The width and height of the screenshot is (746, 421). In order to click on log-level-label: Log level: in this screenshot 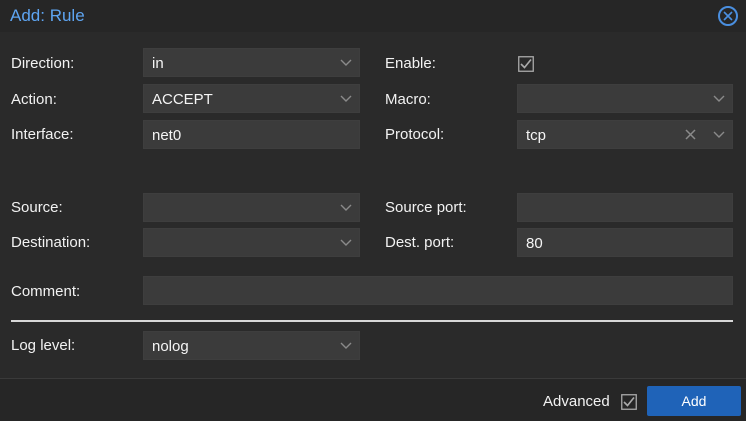, I will do `click(43, 345)`.